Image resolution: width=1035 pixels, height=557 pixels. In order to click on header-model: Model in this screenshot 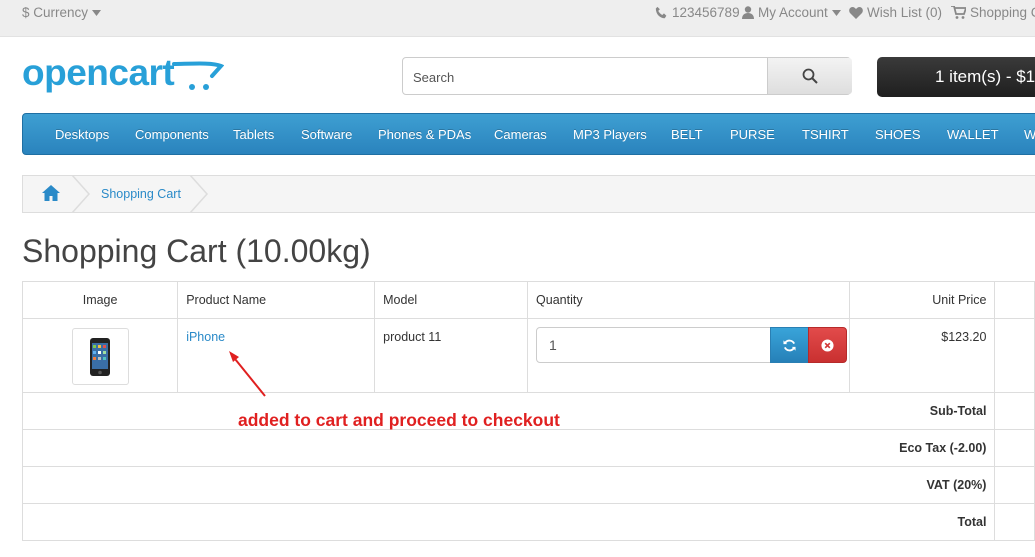, I will do `click(451, 300)`.